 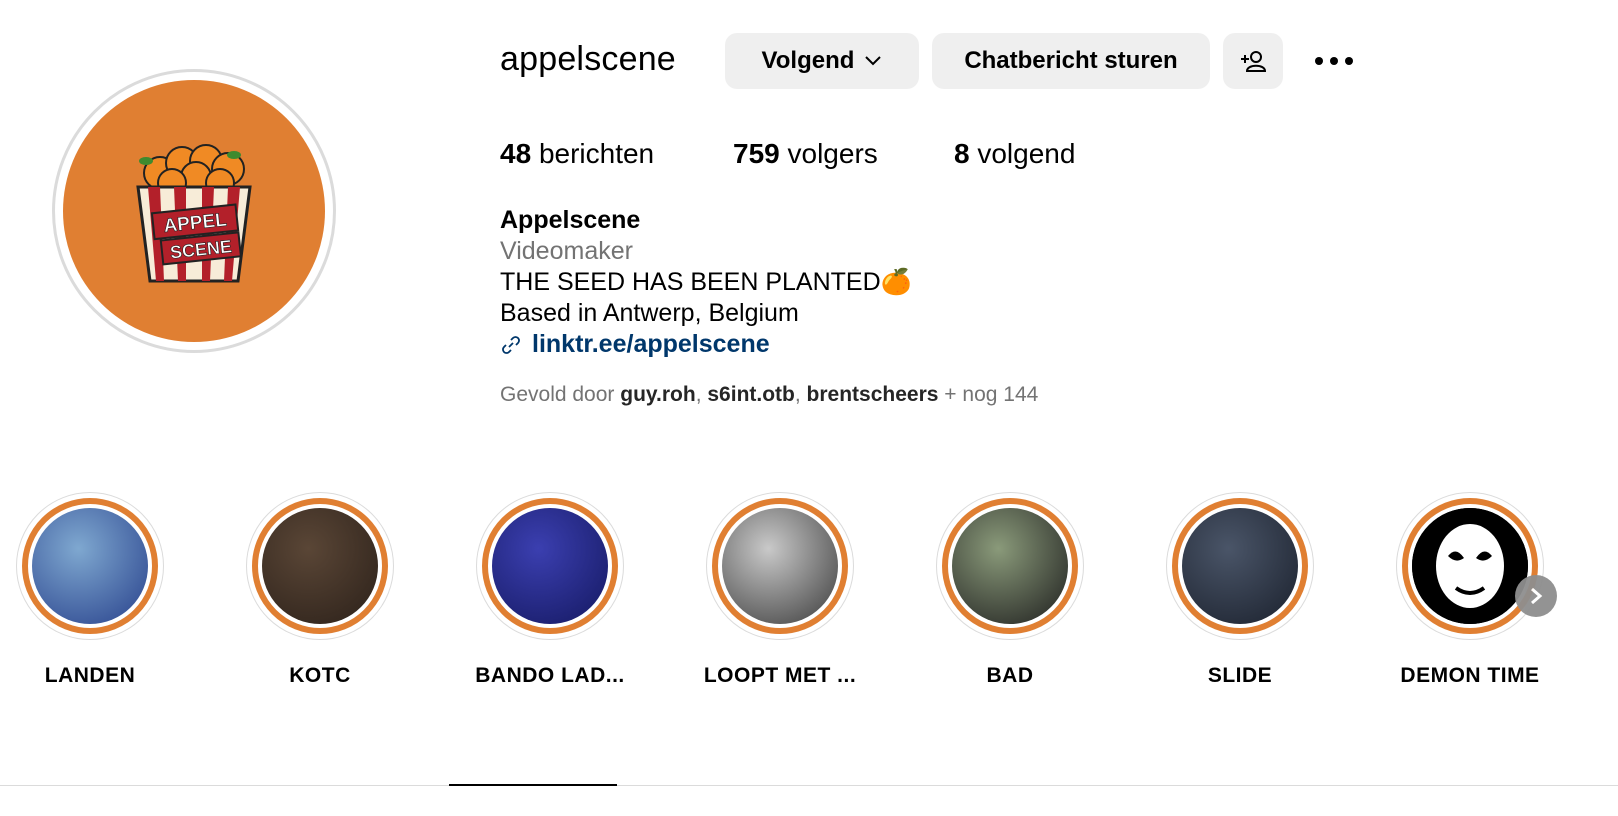 What do you see at coordinates (1071, 61) in the screenshot?
I see `message-button: Chatbericht sturen` at bounding box center [1071, 61].